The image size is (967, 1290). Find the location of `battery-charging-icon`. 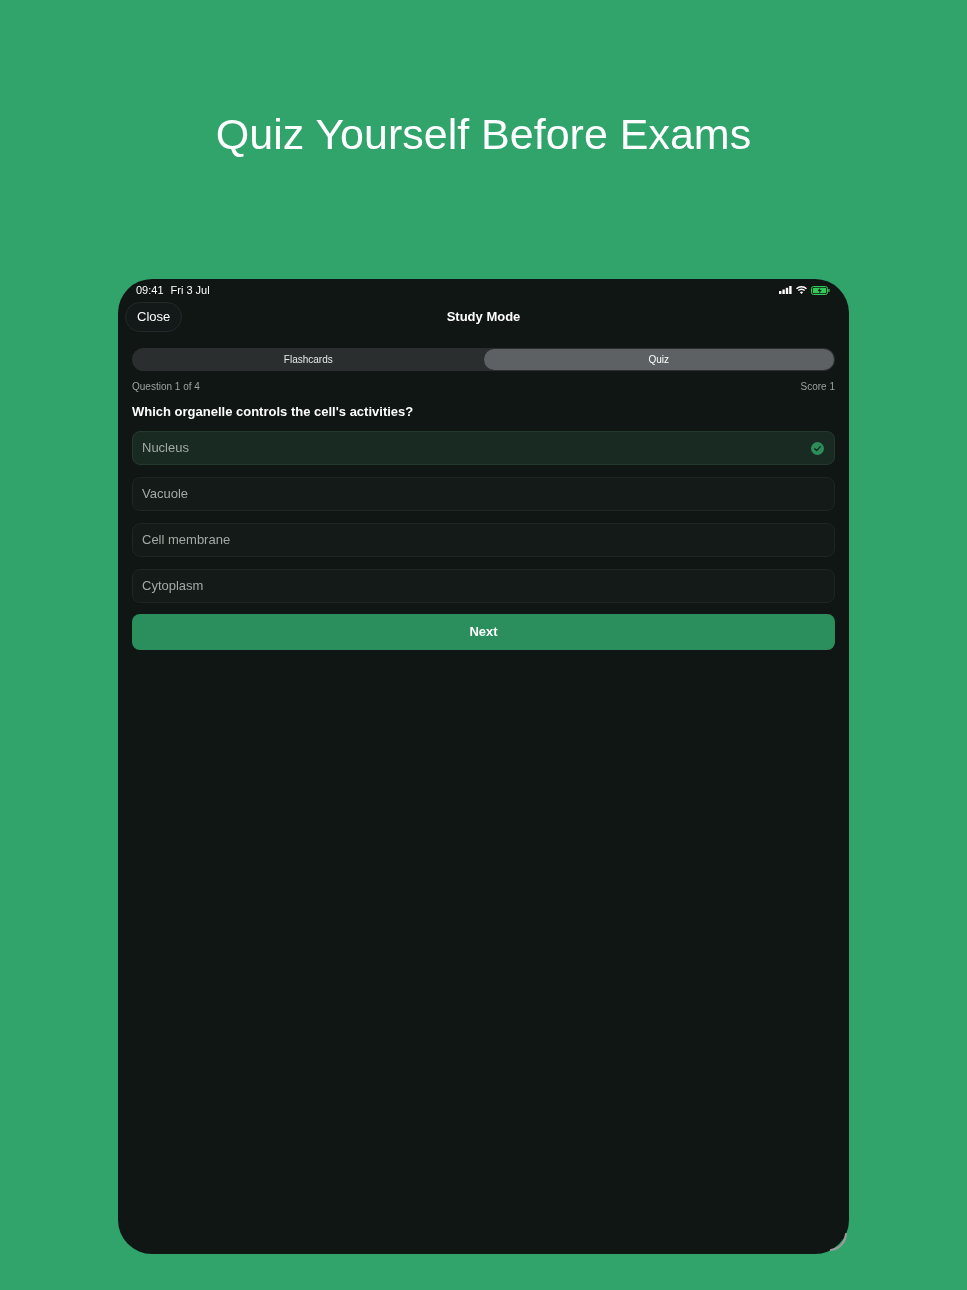

battery-charging-icon is located at coordinates (820, 290).